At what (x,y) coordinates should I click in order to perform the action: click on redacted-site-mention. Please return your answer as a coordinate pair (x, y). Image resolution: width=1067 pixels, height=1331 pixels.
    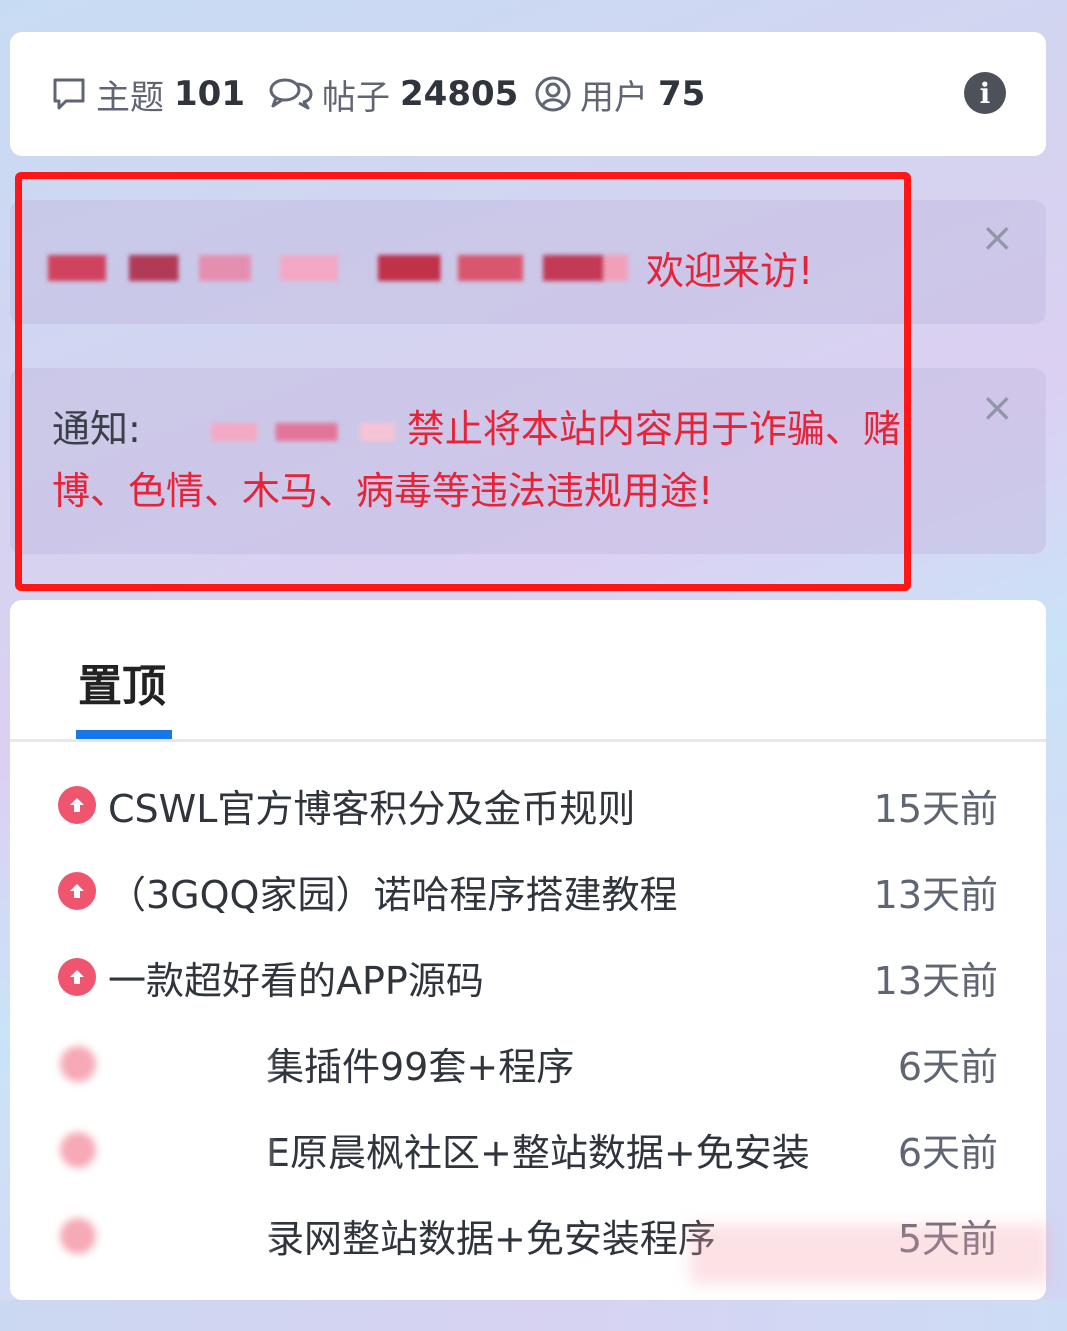
    Looking at the image, I should click on (279, 431).